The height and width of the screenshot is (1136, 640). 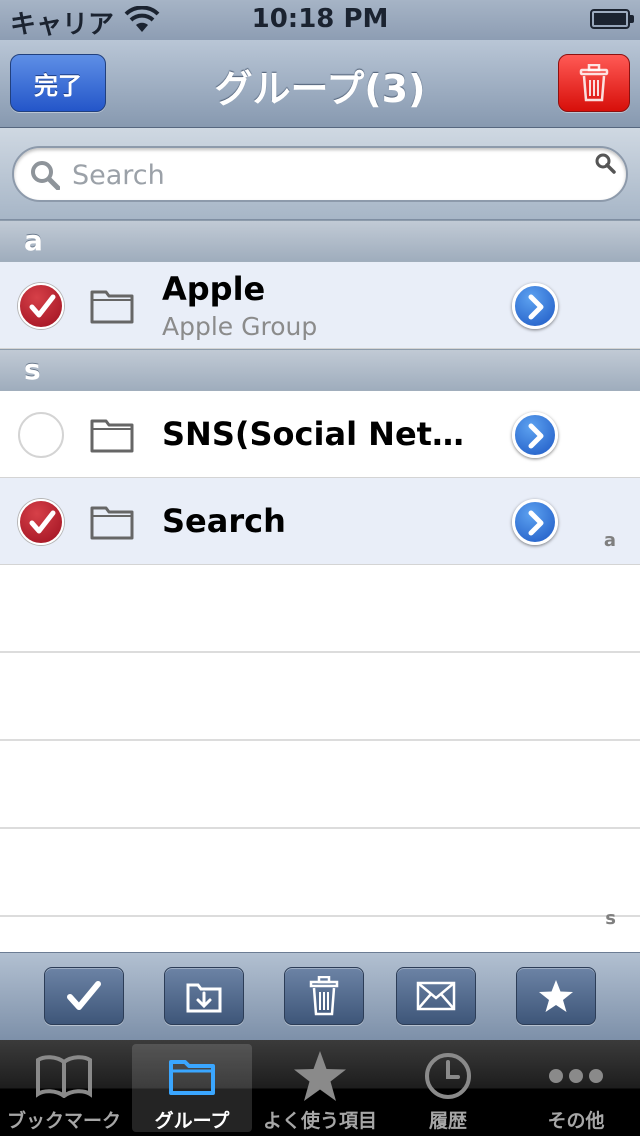 I want to click on search-input: Search, so click(x=320, y=174).